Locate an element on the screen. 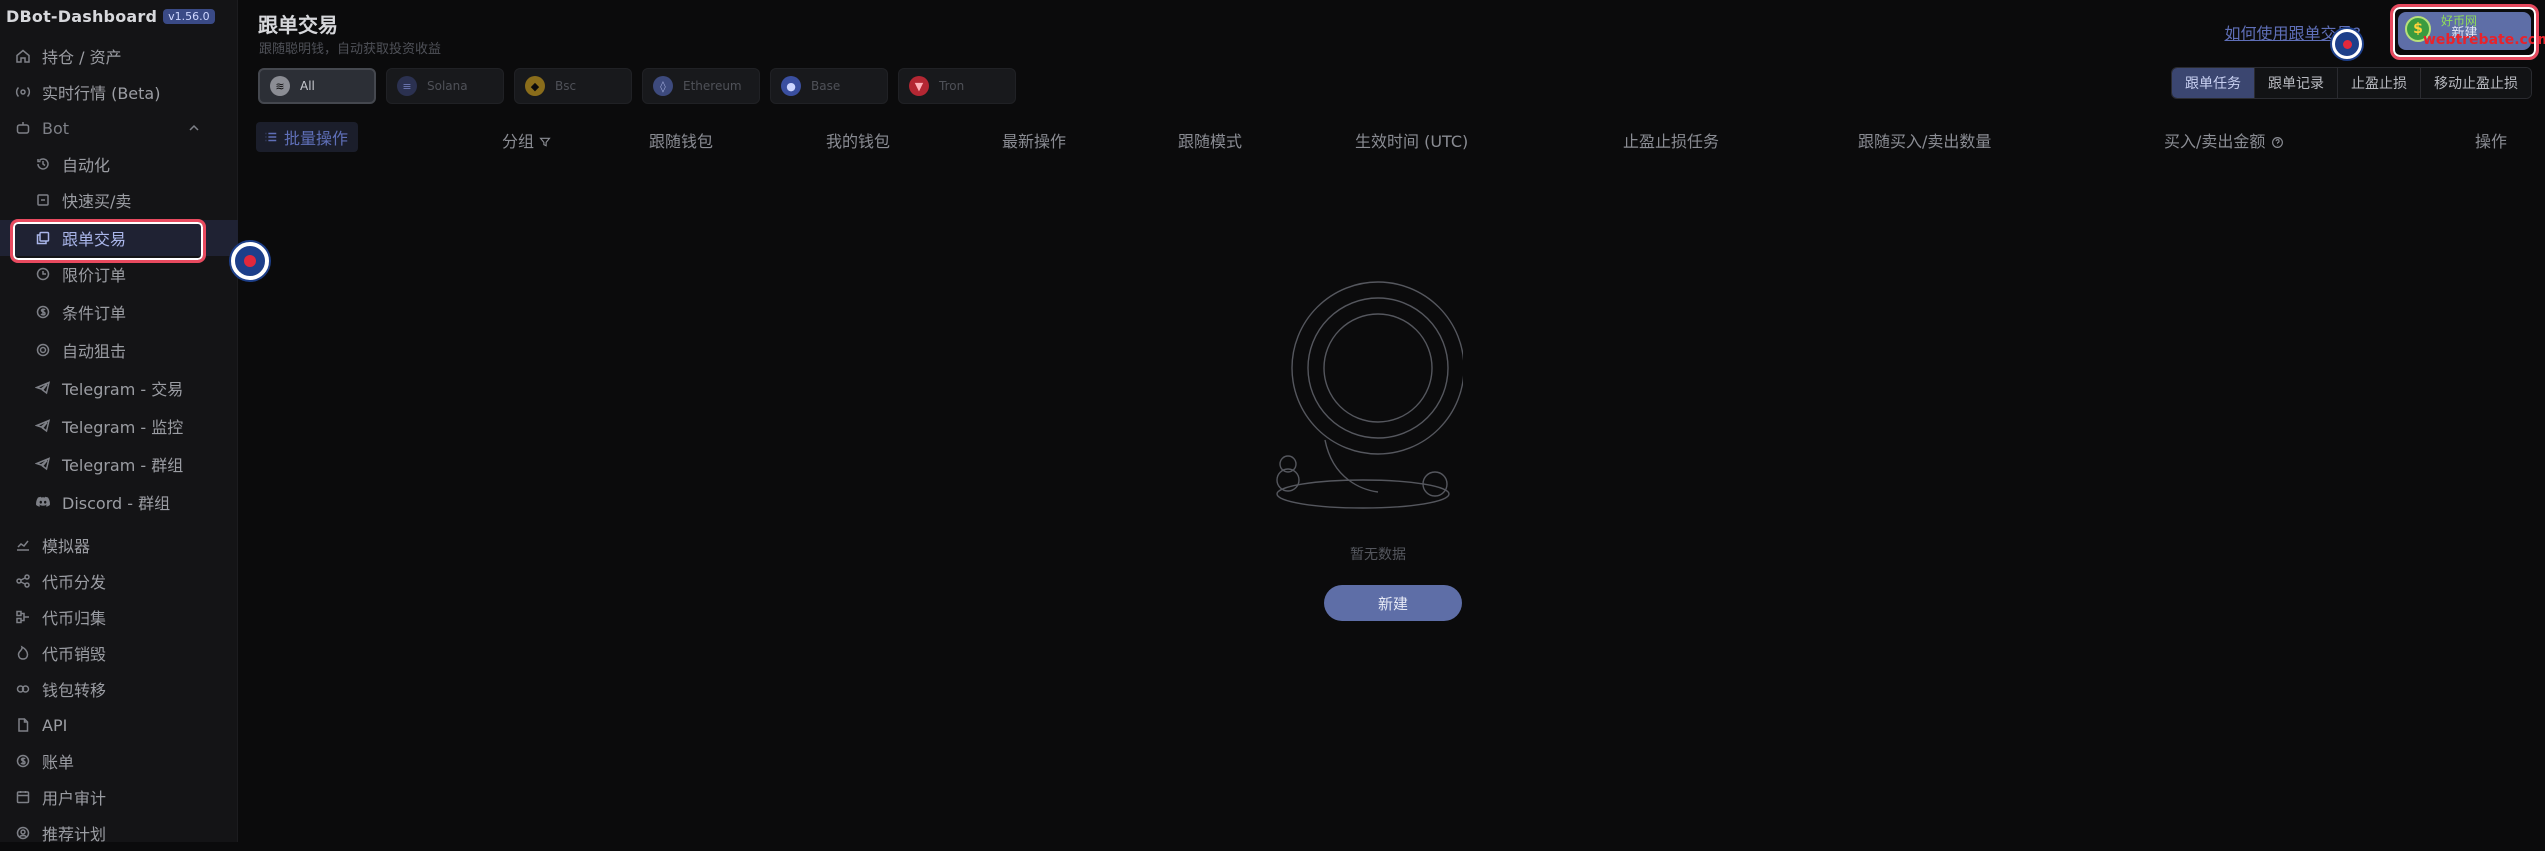 The width and height of the screenshot is (2545, 851). chain-tab-base: ● Base is located at coordinates (829, 86).